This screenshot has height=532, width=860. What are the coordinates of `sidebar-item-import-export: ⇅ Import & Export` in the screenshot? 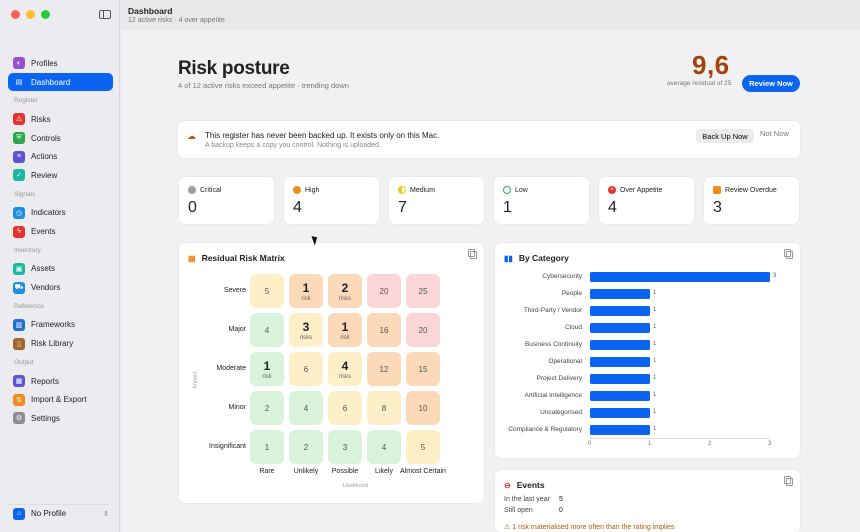 It's located at (60, 399).